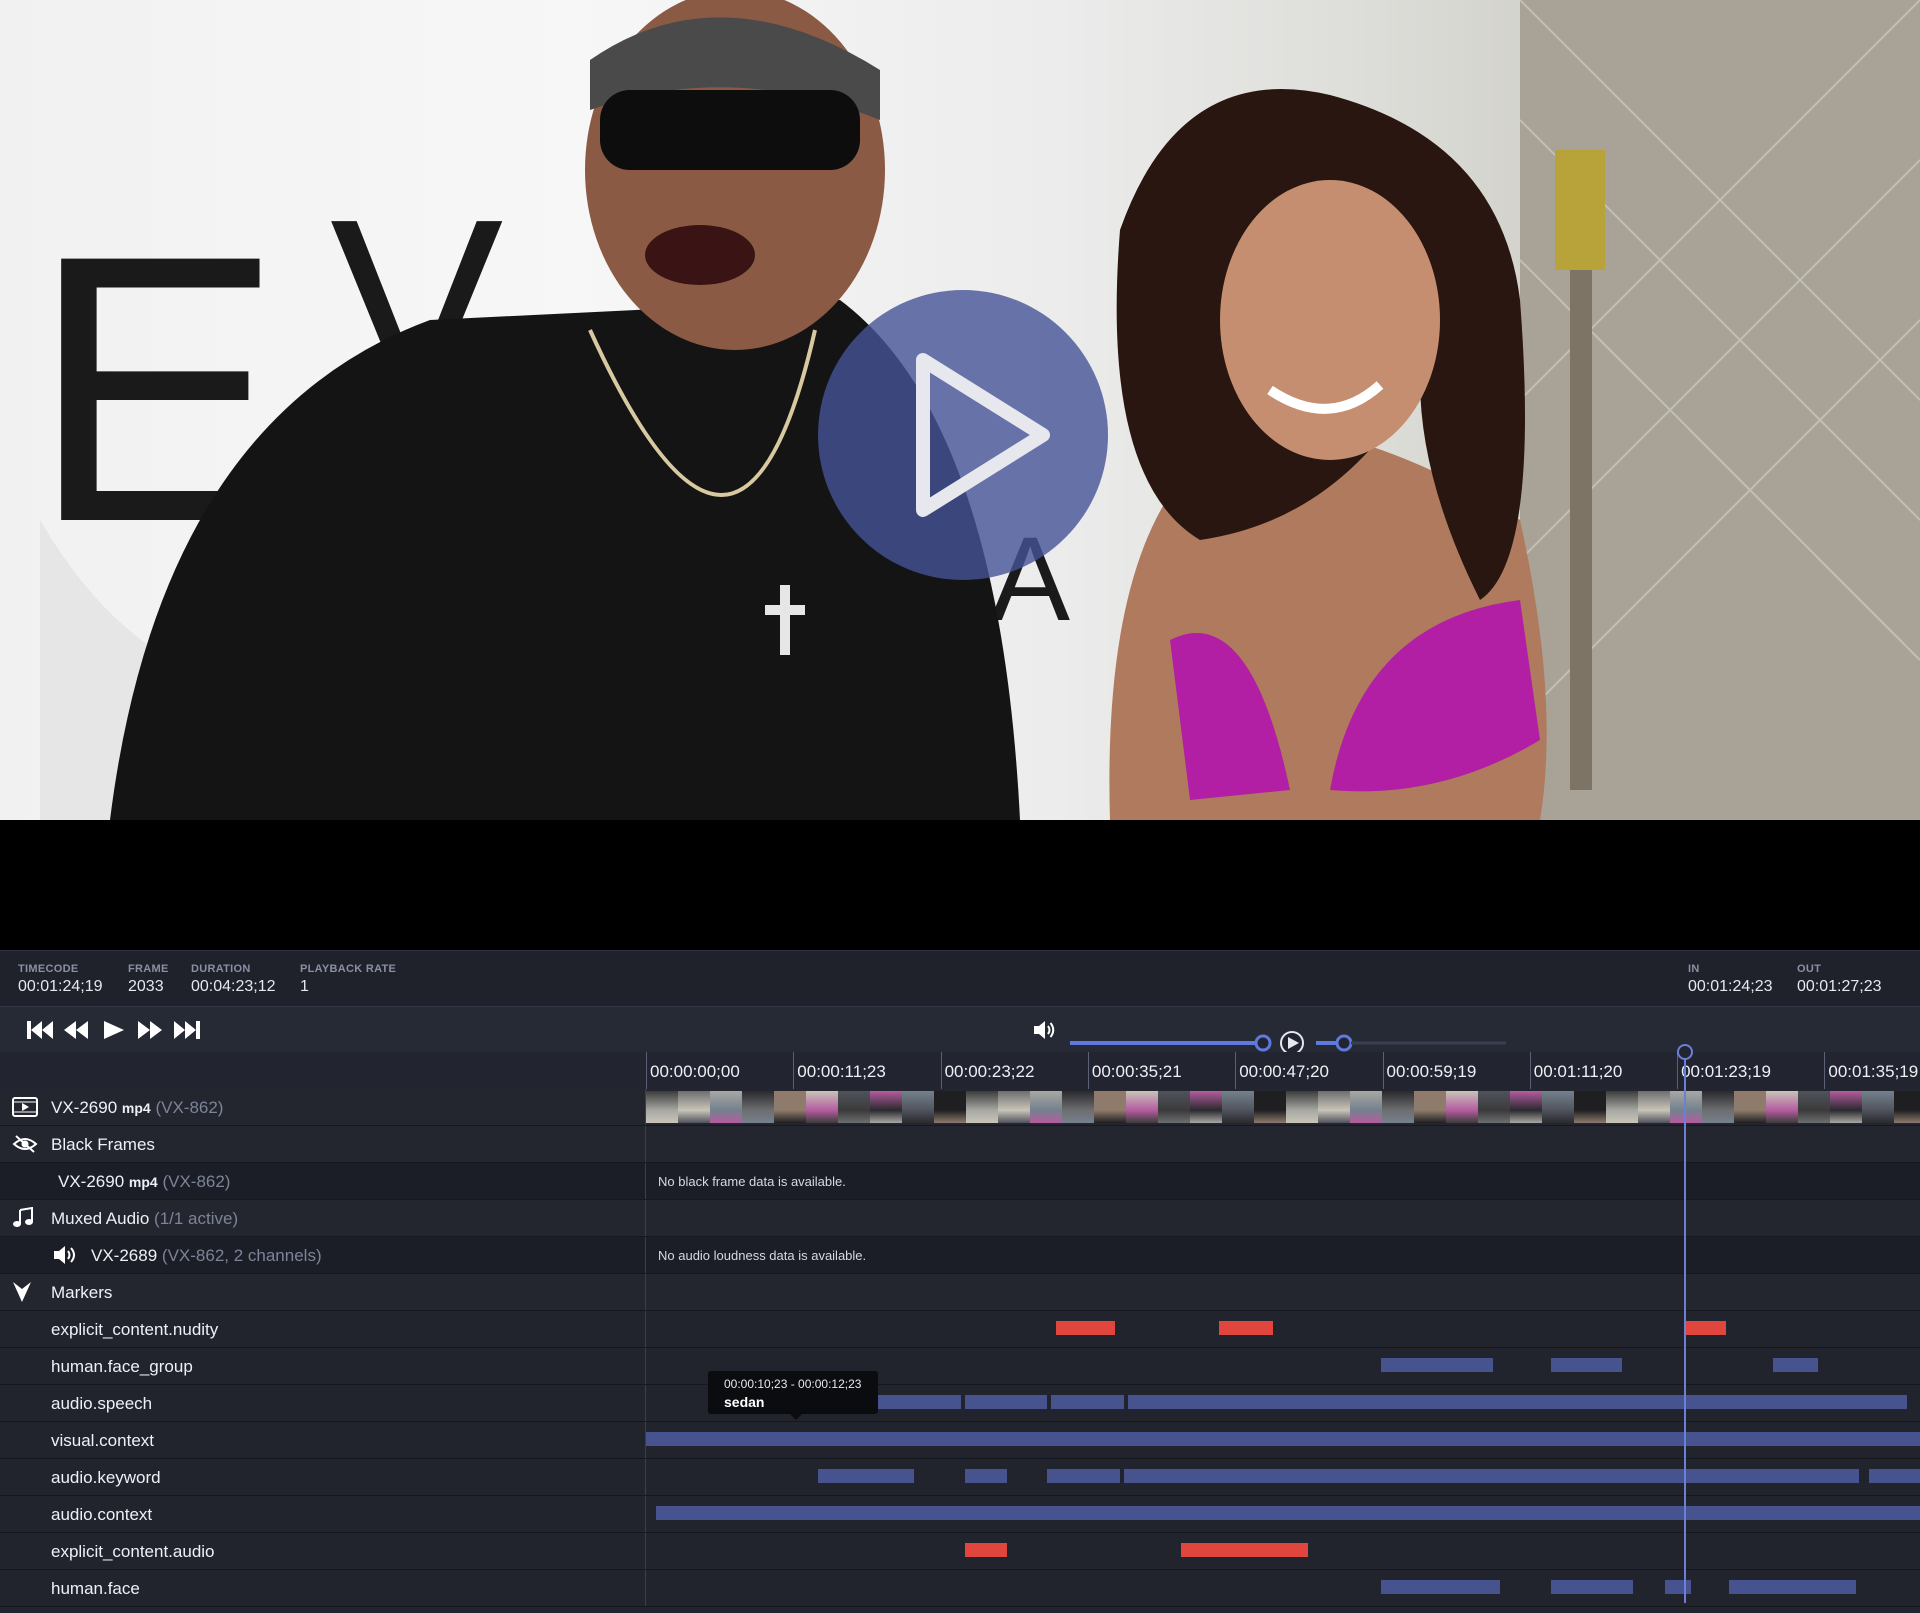 This screenshot has height=1613, width=1920. What do you see at coordinates (323, 1107) in the screenshot?
I see `video-track-label: VX-2690 mp4 (VX-862)` at bounding box center [323, 1107].